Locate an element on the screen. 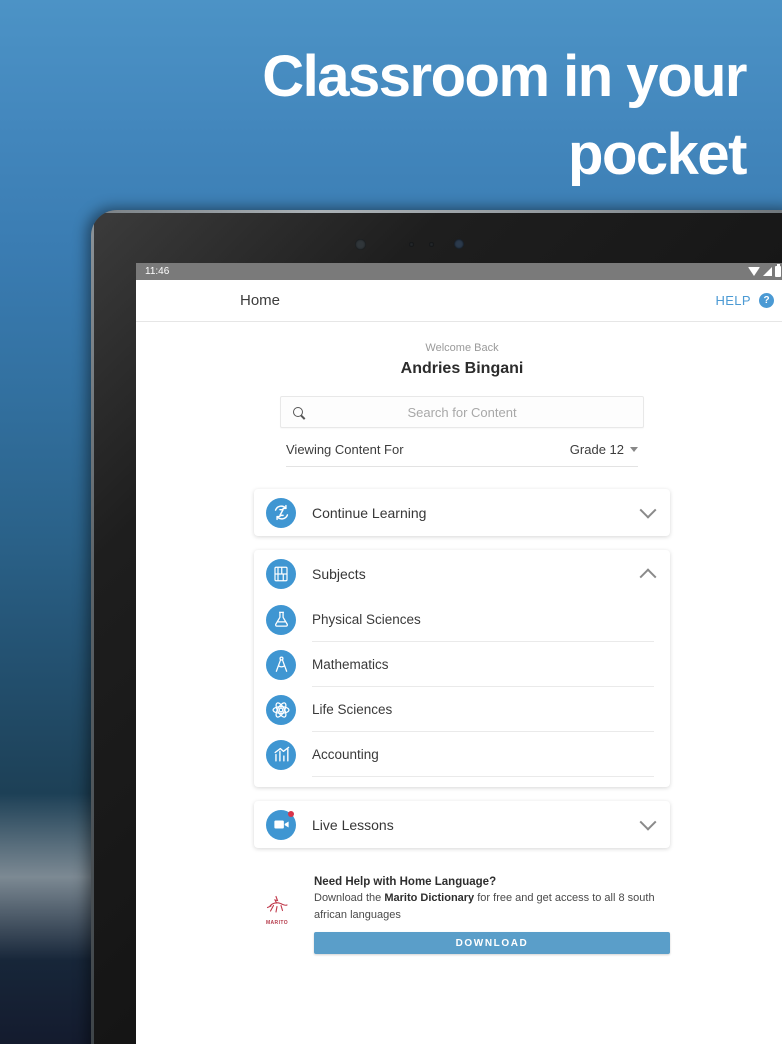 Image resolution: width=782 pixels, height=1044 pixels. marito-logo: MARITO is located at coordinates (277, 900).